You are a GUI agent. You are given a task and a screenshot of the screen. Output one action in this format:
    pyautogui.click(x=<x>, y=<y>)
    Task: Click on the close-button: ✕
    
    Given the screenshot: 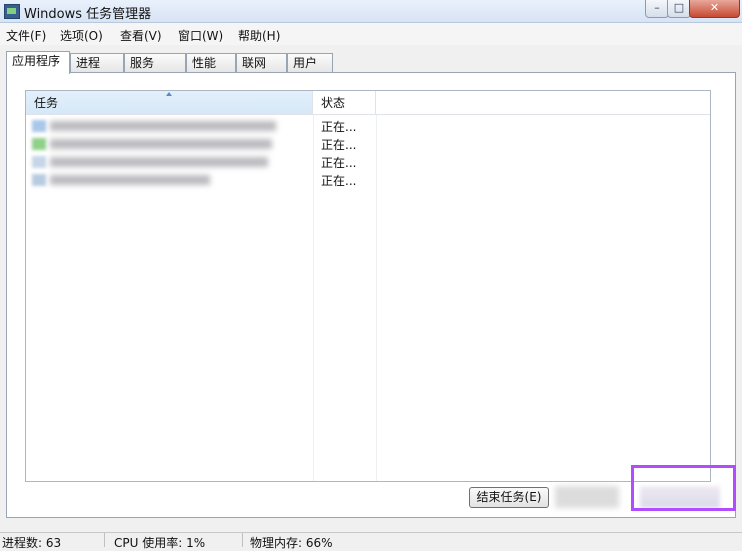 What is the action you would take?
    pyautogui.click(x=714, y=9)
    